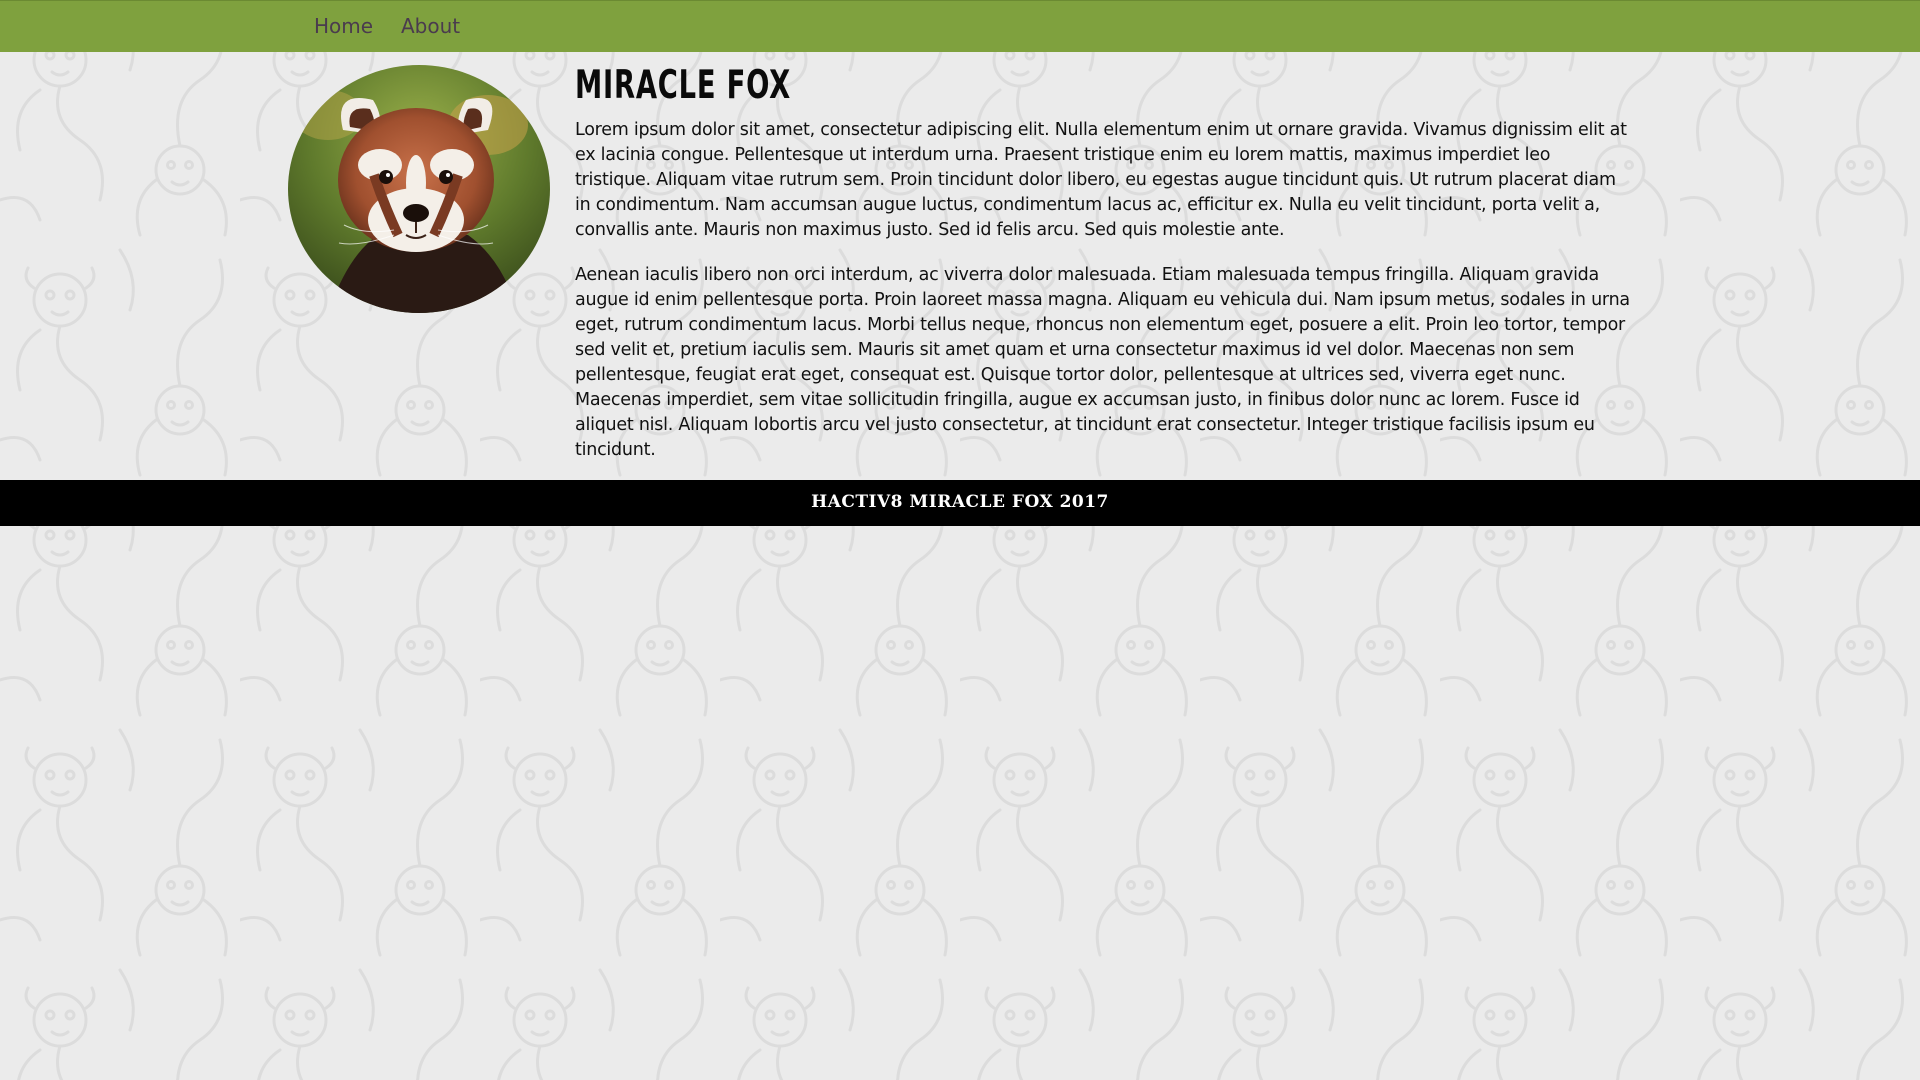  I want to click on red-panda-avatar, so click(419, 189).